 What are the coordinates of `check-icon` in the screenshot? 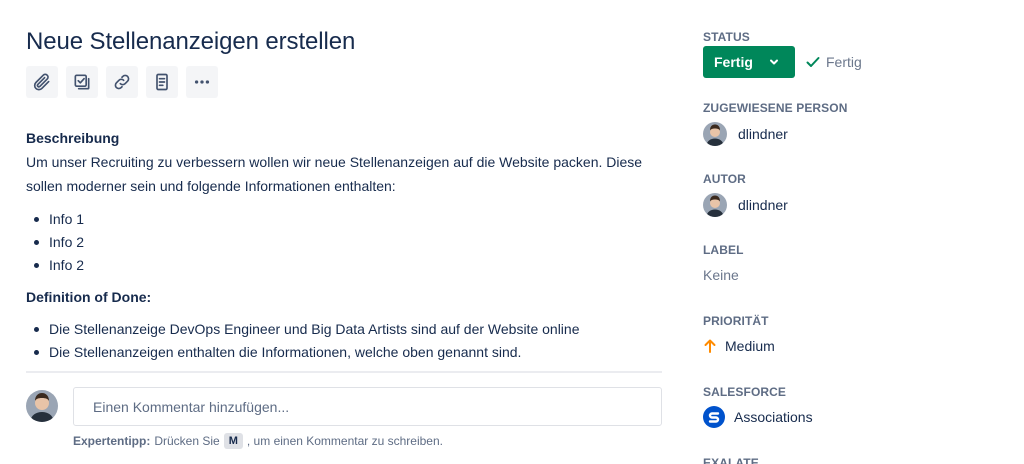 It's located at (813, 62).